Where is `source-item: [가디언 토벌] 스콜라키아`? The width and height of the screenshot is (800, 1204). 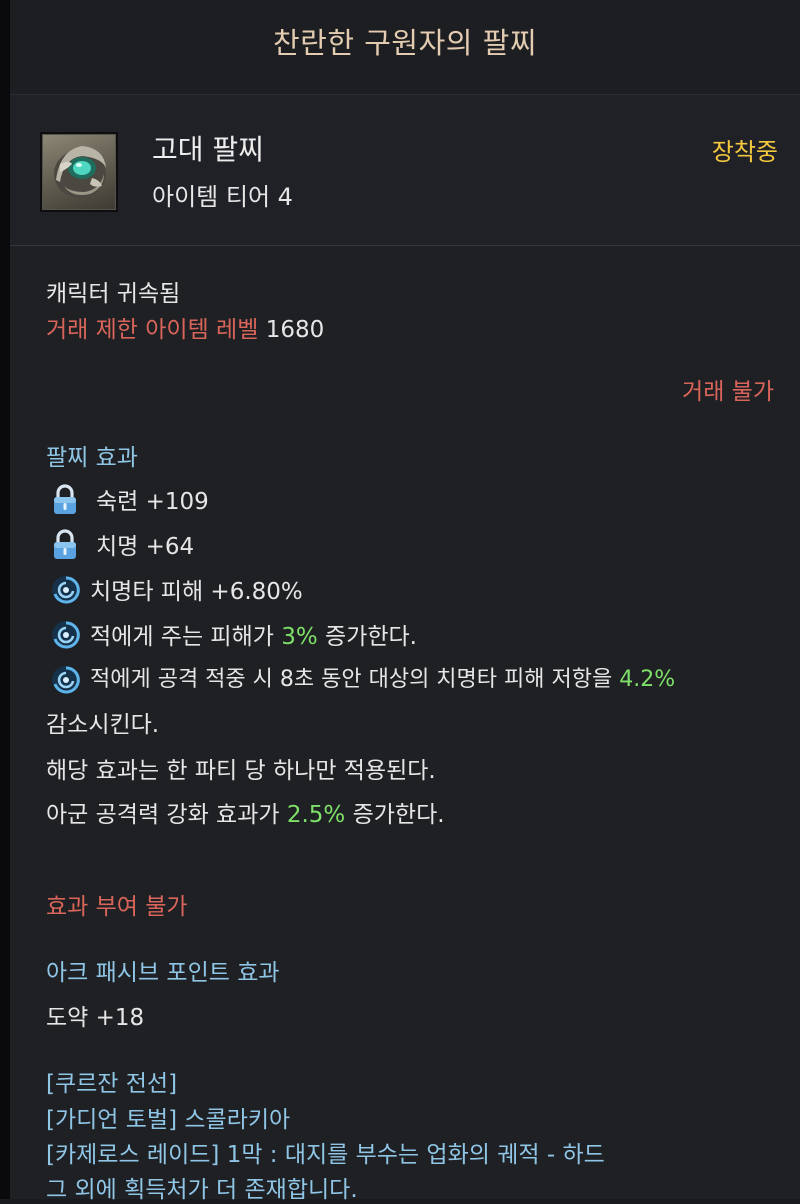 source-item: [가디언 토벌] 스콜라키아 is located at coordinates (168, 1120).